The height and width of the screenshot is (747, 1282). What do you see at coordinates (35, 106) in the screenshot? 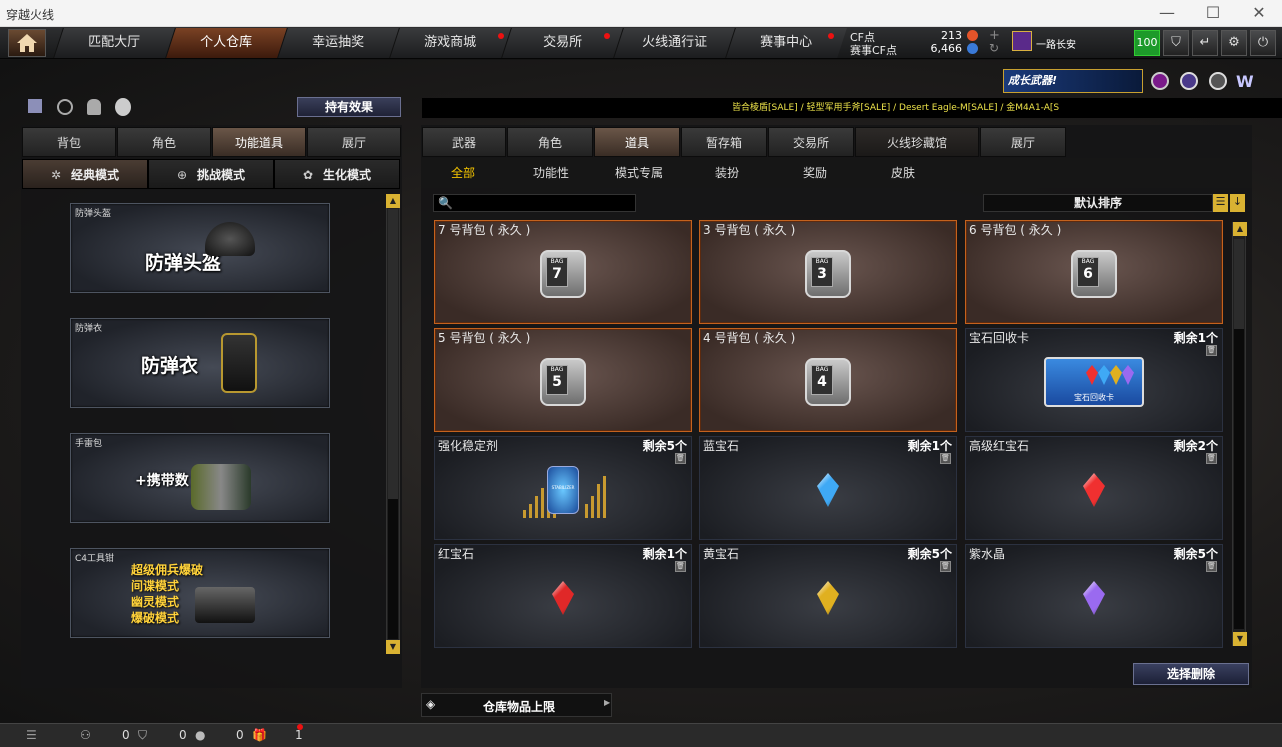
I see `stats-icon` at bounding box center [35, 106].